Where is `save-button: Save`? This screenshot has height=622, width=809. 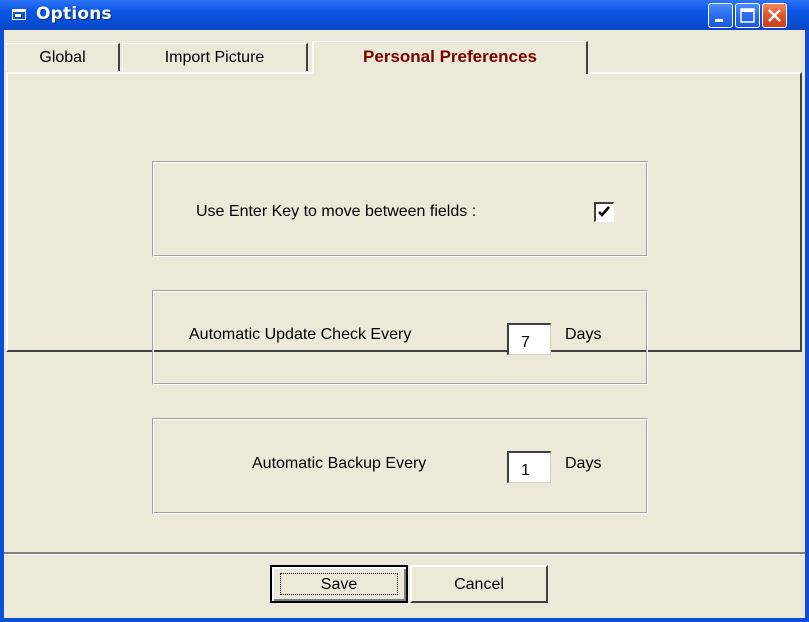
save-button: Save is located at coordinates (339, 584).